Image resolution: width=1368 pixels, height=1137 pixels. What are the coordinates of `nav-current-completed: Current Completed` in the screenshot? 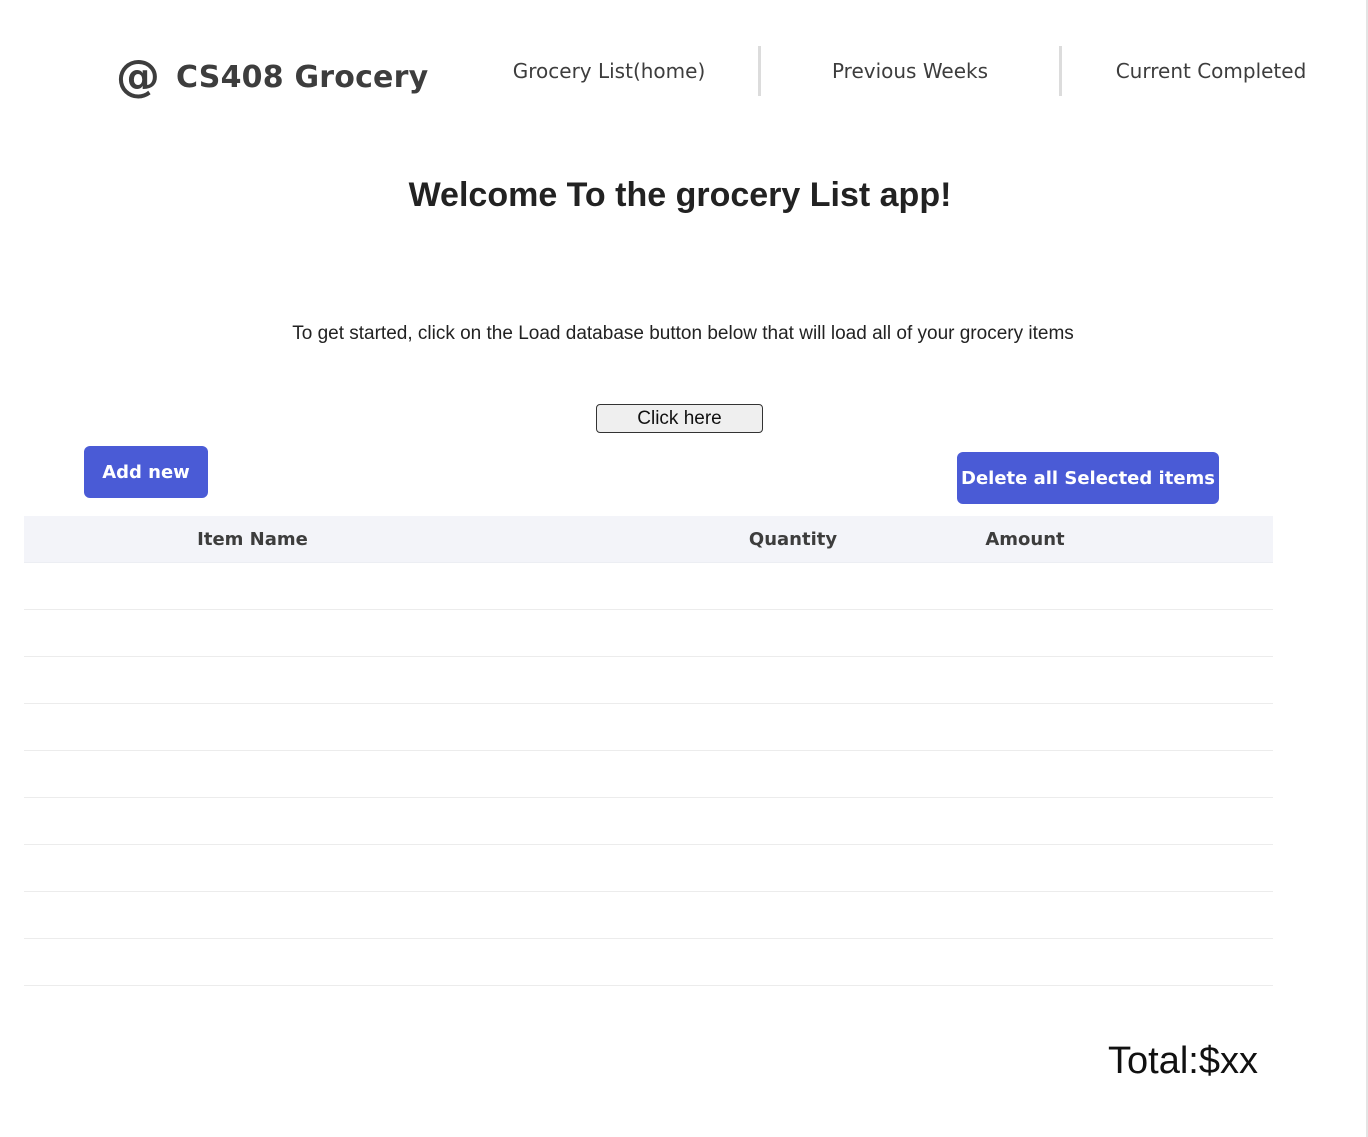 It's located at (1211, 71).